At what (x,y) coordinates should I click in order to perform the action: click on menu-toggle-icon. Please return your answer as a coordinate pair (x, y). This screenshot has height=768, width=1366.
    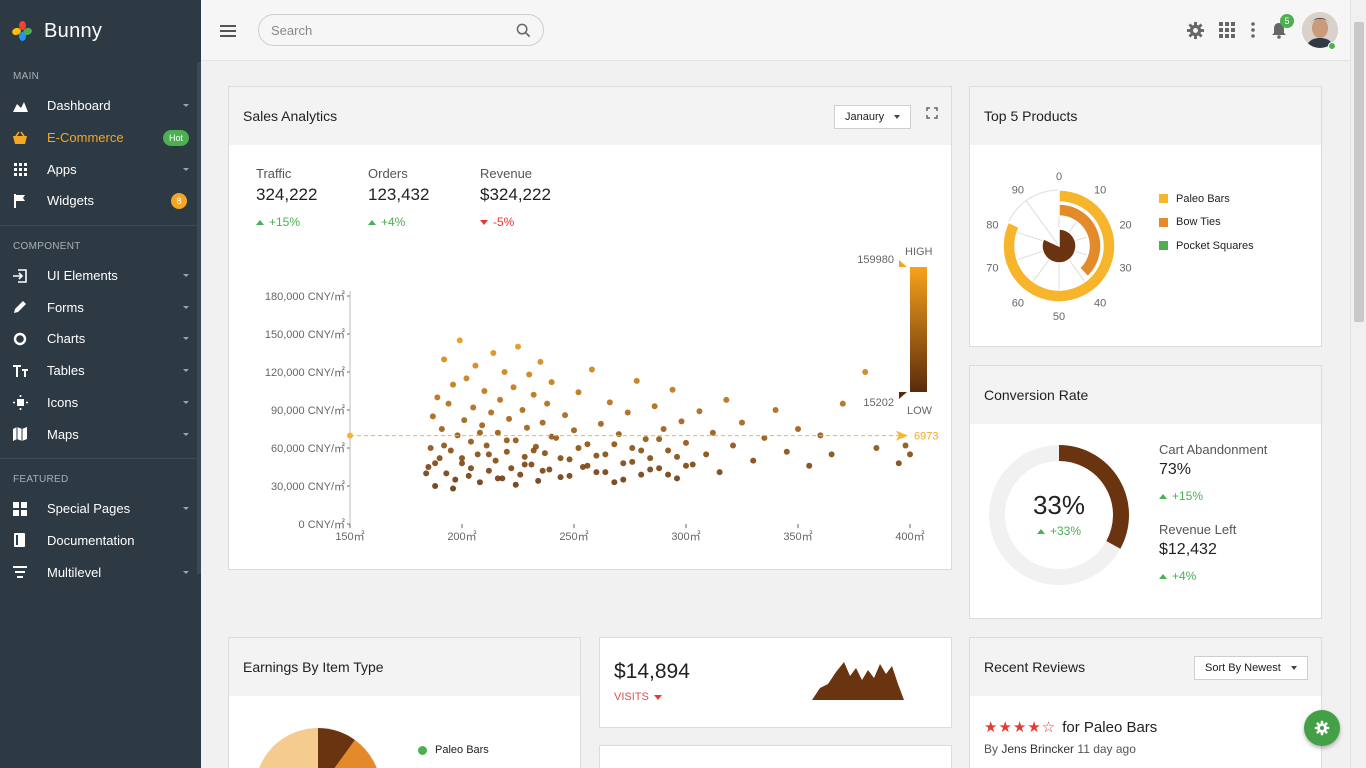
    Looking at the image, I should click on (228, 31).